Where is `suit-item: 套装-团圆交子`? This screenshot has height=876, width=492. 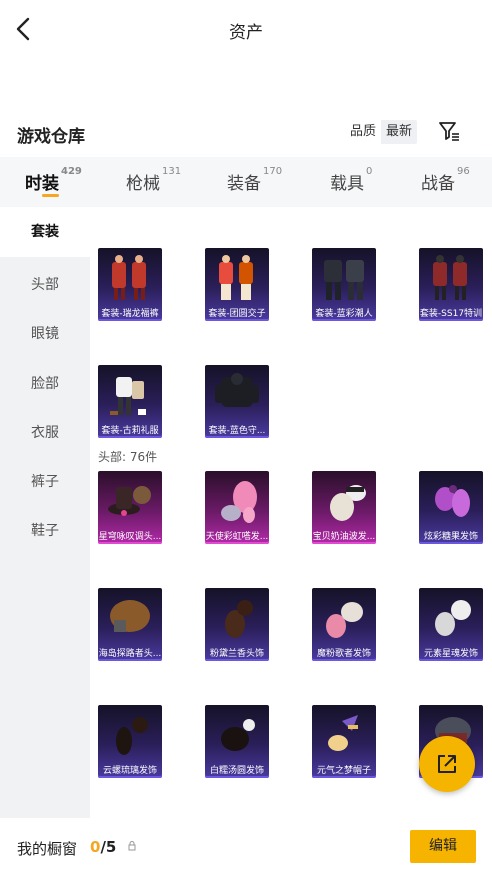
suit-item: 套装-团圆交子 is located at coordinates (237, 284).